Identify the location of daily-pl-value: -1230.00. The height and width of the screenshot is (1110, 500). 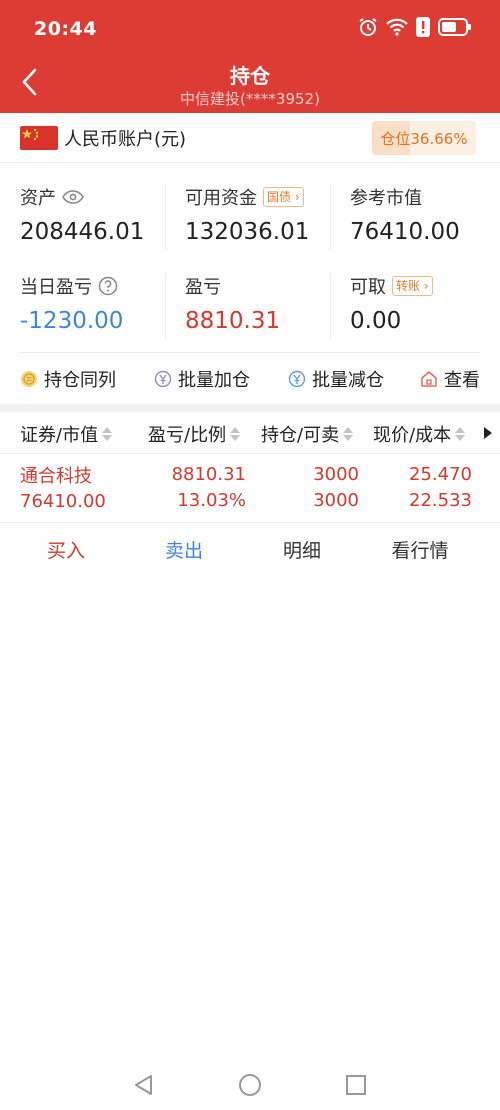
(72, 321).